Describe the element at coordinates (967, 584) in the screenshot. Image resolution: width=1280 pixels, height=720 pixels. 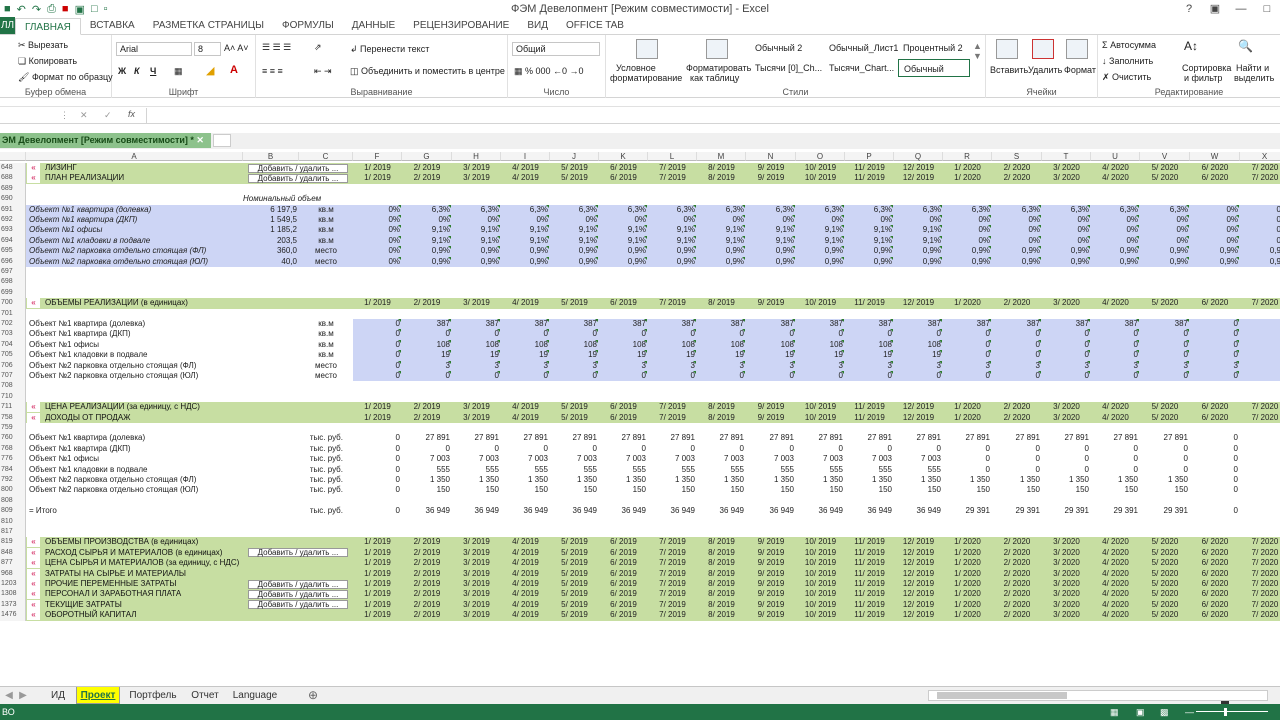
I see `month-header-cell: 1/ 2020` at that location.